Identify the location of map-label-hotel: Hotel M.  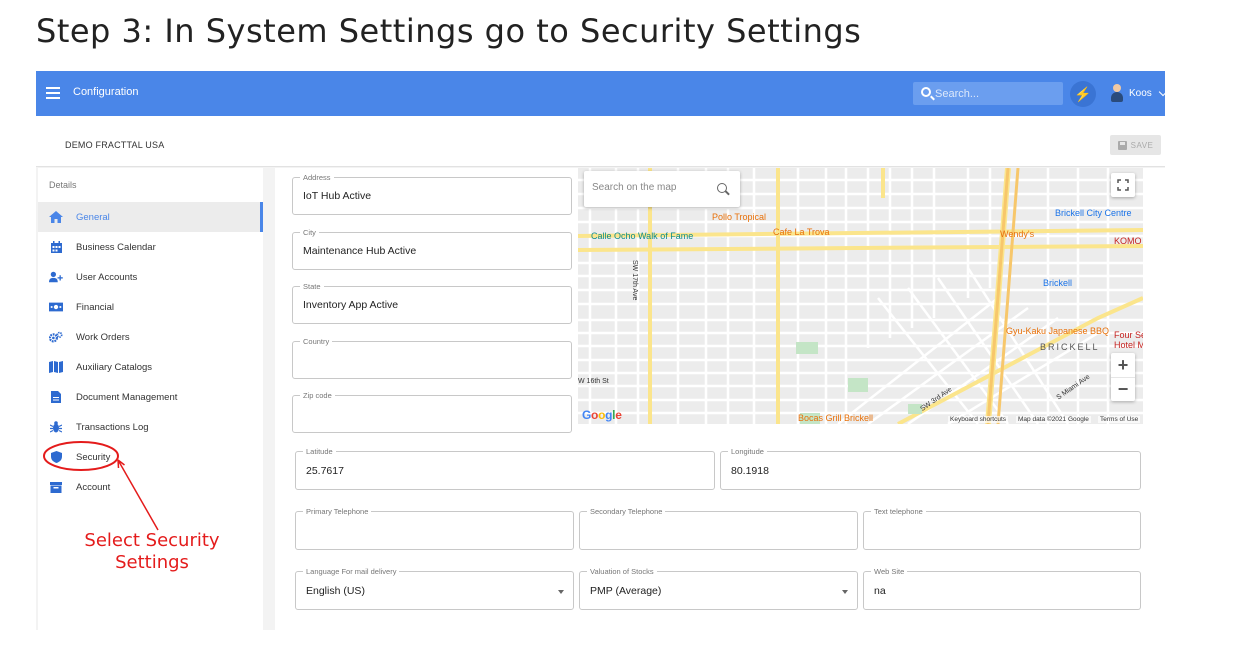
(1128, 345).